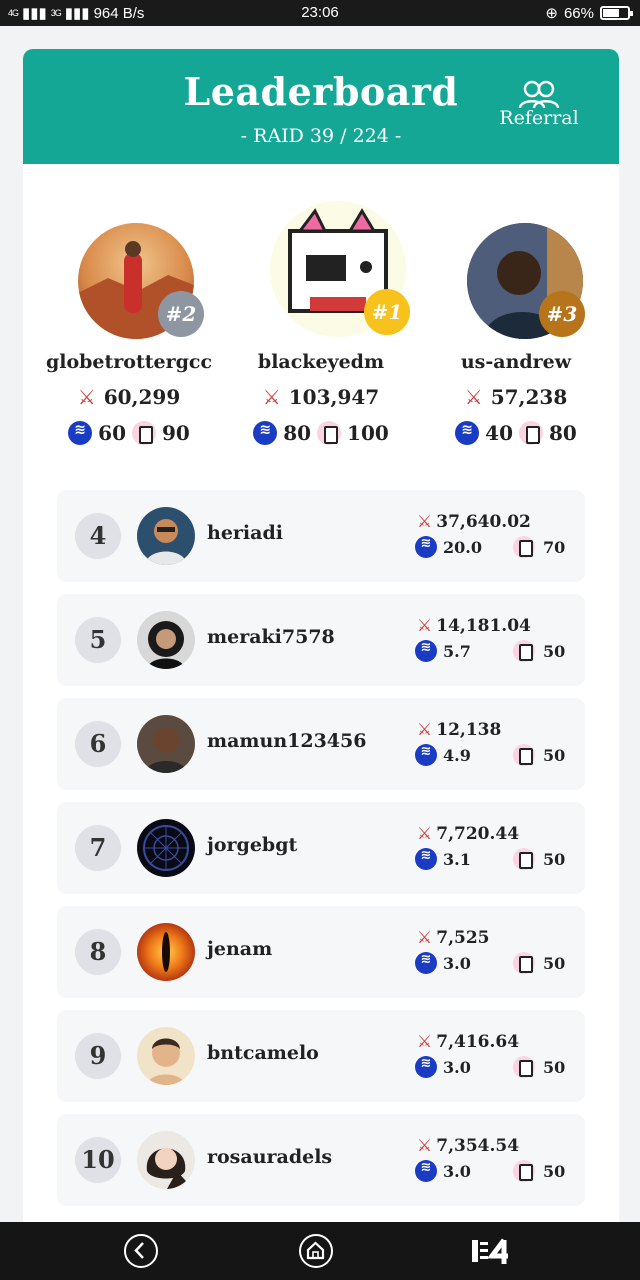  What do you see at coordinates (129, 433) in the screenshot?
I see `reward-stats: 60 90` at bounding box center [129, 433].